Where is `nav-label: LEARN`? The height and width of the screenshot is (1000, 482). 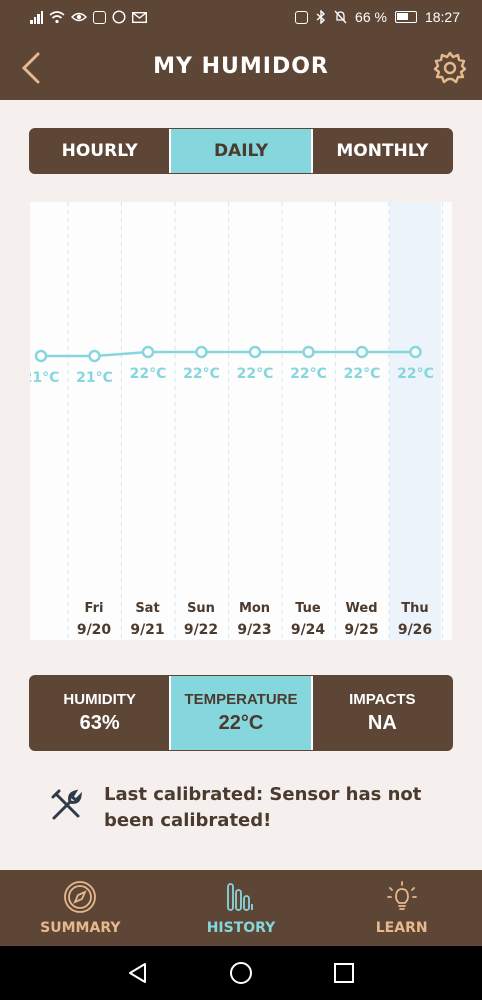 nav-label: LEARN is located at coordinates (401, 928).